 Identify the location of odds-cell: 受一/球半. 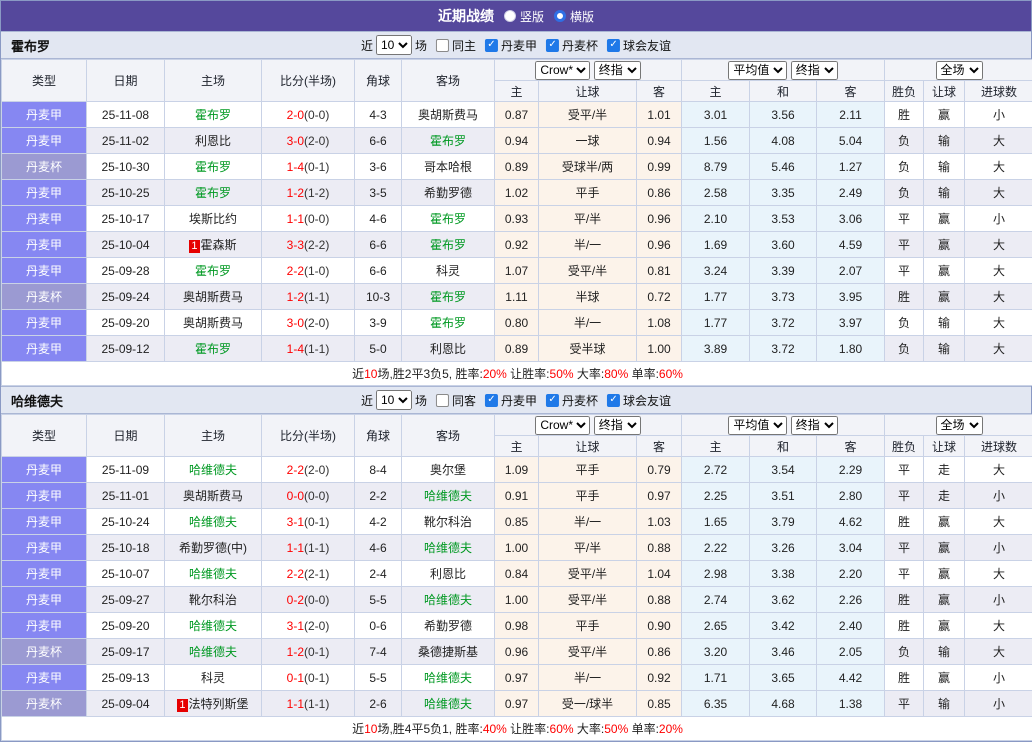
(588, 704).